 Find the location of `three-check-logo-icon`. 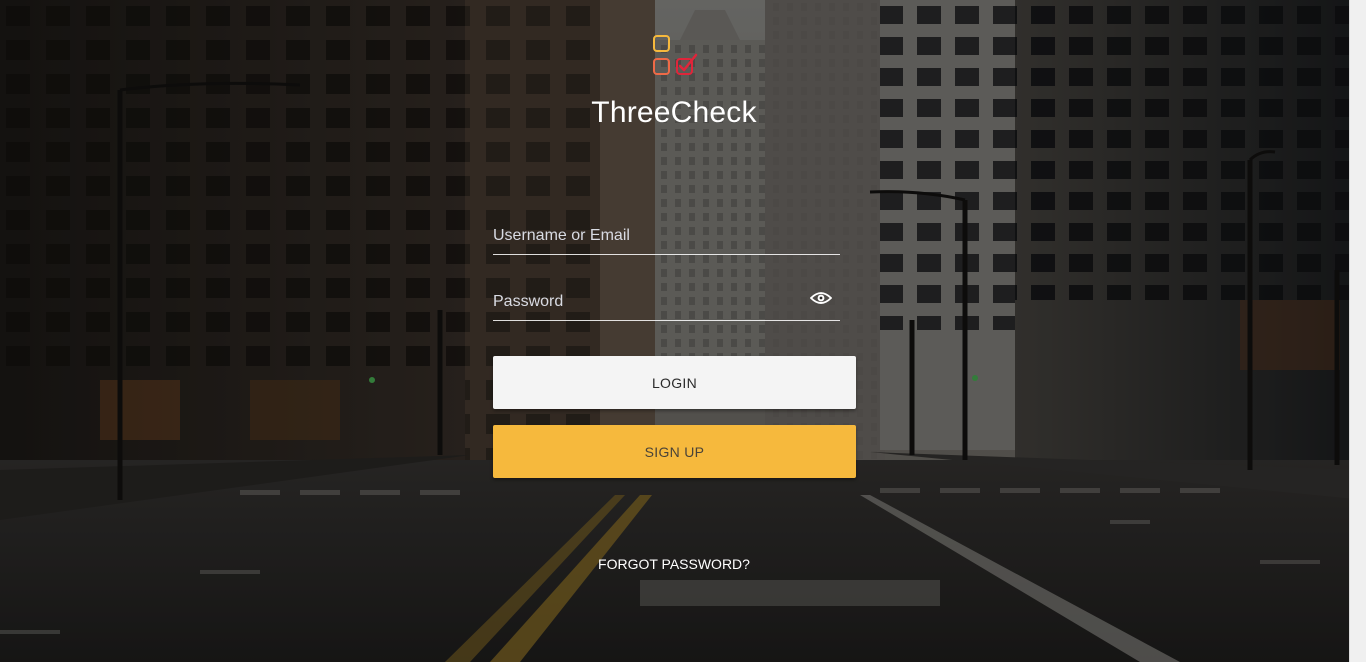

three-check-logo-icon is located at coordinates (675, 55).